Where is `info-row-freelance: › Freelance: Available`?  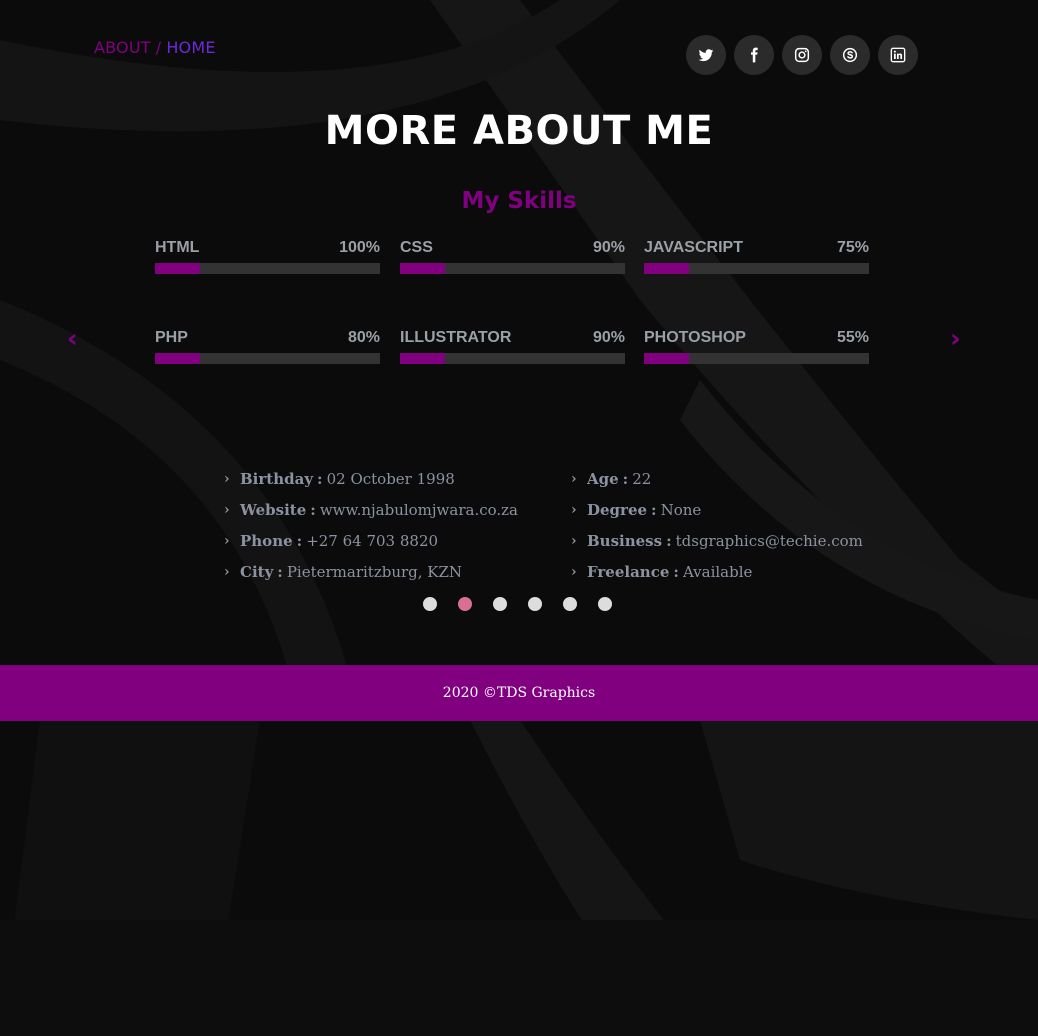 info-row-freelance: › Freelance: Available is located at coordinates (736, 571).